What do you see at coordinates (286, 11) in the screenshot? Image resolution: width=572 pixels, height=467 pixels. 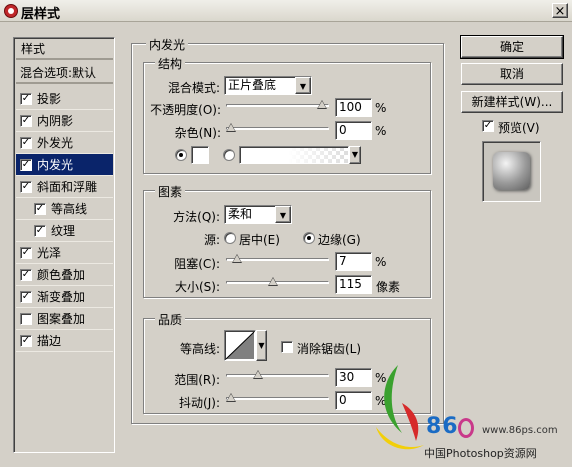 I see `title-bar` at bounding box center [286, 11].